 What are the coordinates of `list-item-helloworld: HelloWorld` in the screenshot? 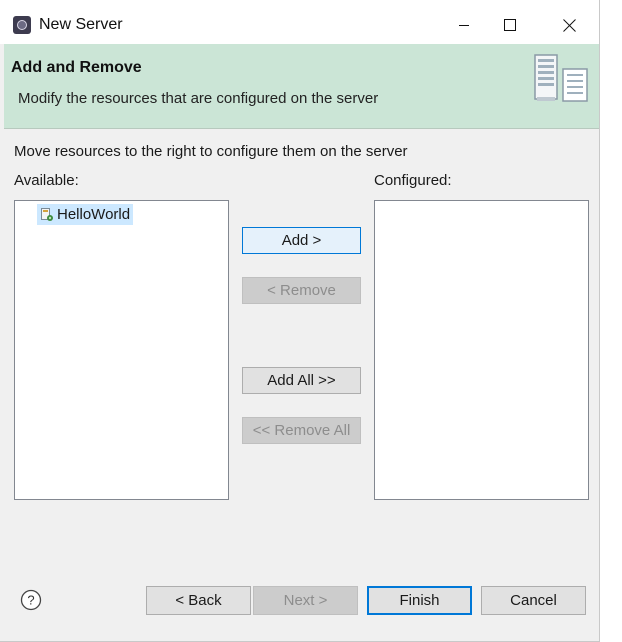 It's located at (85, 214).